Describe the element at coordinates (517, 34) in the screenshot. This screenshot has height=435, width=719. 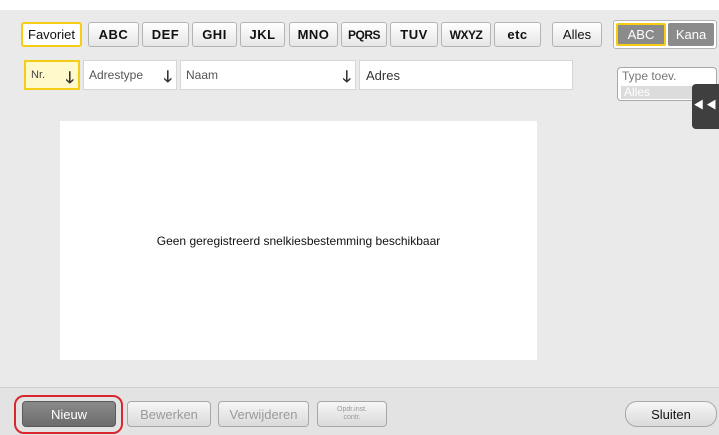
I see `tab-etc: etc` at that location.